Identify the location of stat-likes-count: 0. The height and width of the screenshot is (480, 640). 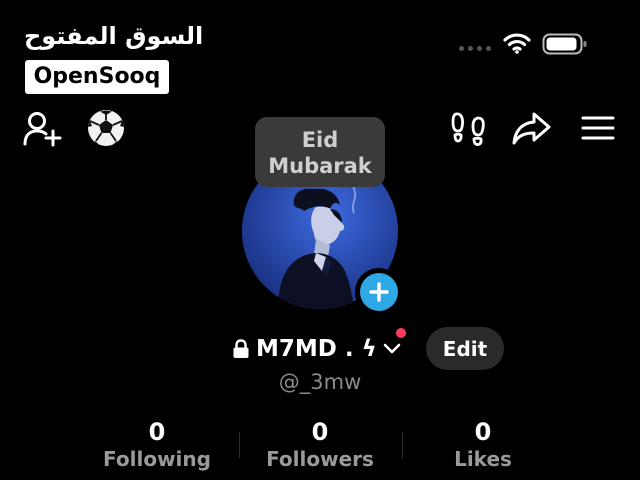
(483, 432).